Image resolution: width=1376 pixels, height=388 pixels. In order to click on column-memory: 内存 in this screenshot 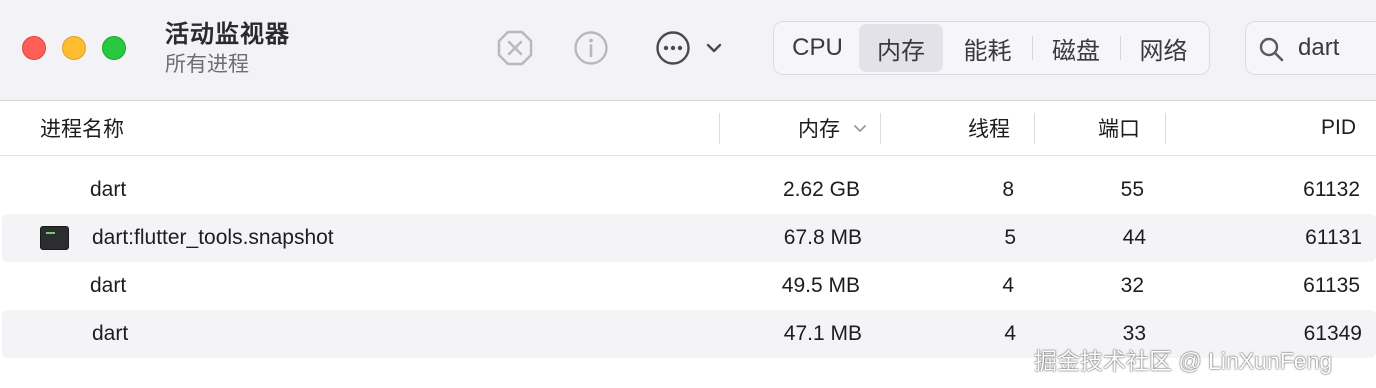, I will do `click(804, 128)`.